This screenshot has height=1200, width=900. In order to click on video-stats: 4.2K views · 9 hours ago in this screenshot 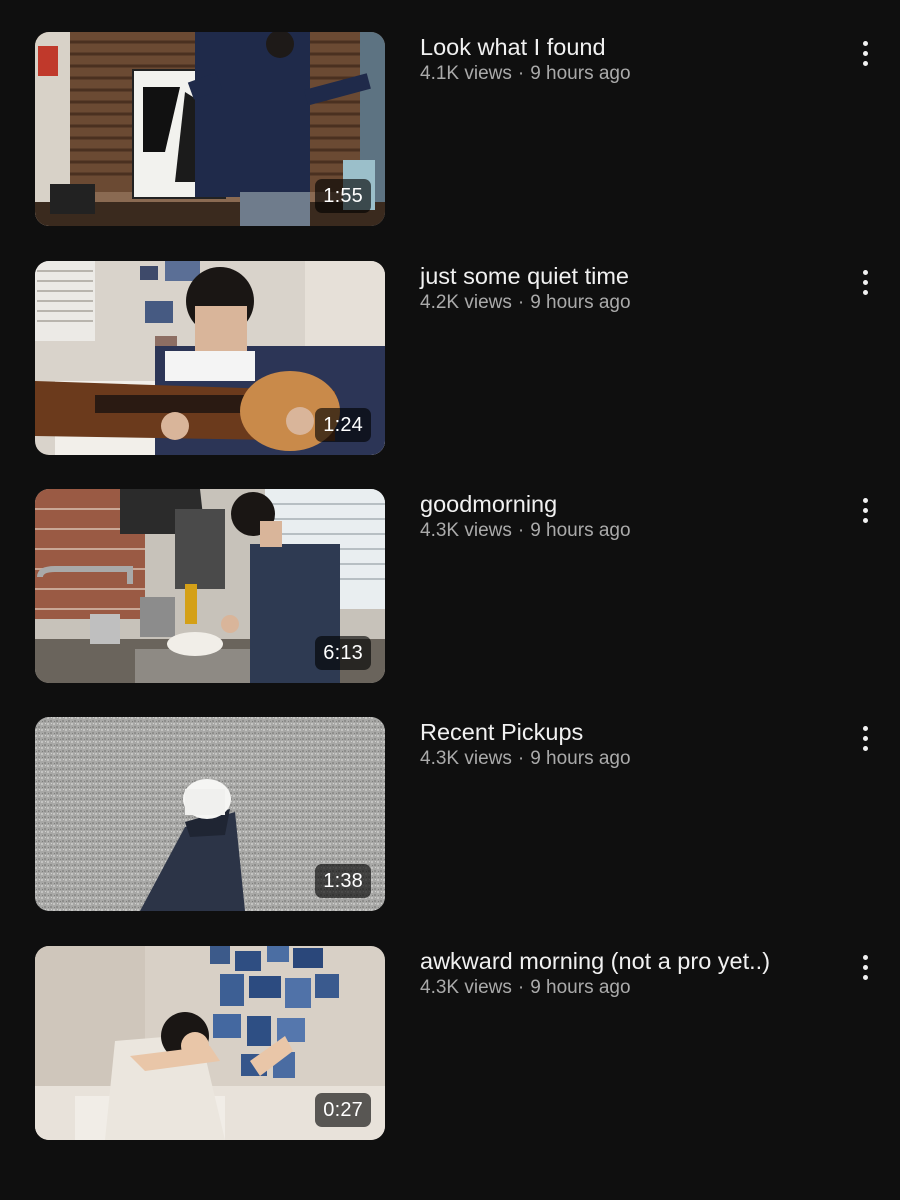, I will do `click(625, 303)`.